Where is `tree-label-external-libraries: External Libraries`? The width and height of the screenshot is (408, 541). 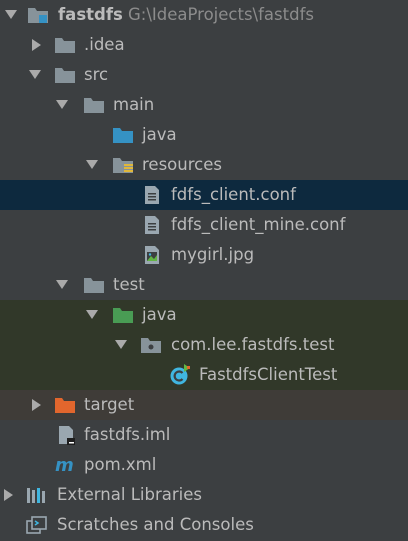 tree-label-external-libraries: External Libraries is located at coordinates (129, 494).